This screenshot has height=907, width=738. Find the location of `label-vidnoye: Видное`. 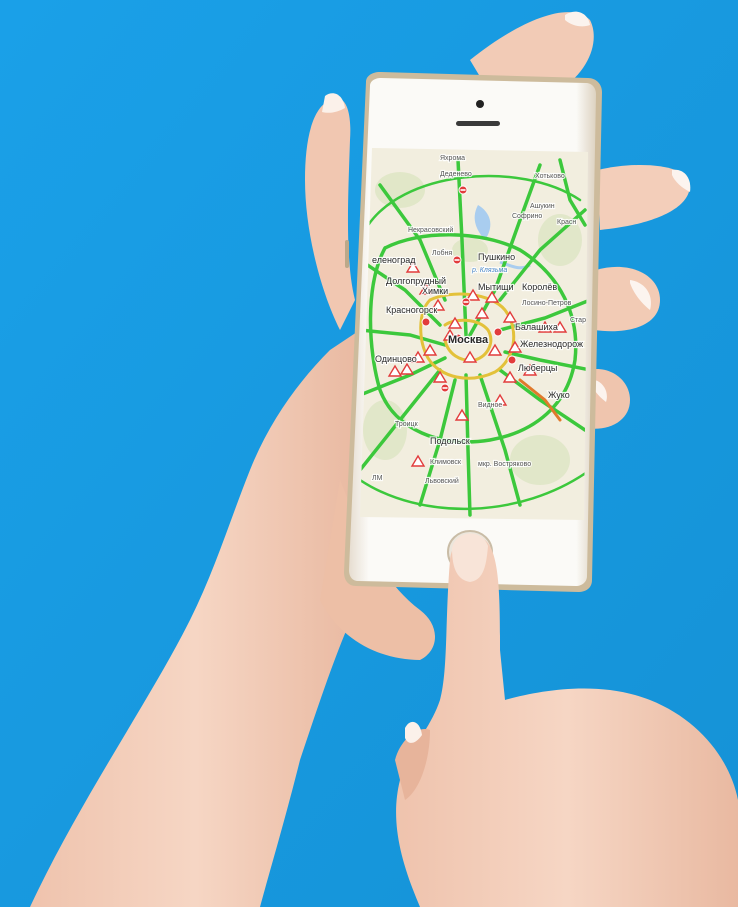

label-vidnoye: Видное is located at coordinates (490, 405).